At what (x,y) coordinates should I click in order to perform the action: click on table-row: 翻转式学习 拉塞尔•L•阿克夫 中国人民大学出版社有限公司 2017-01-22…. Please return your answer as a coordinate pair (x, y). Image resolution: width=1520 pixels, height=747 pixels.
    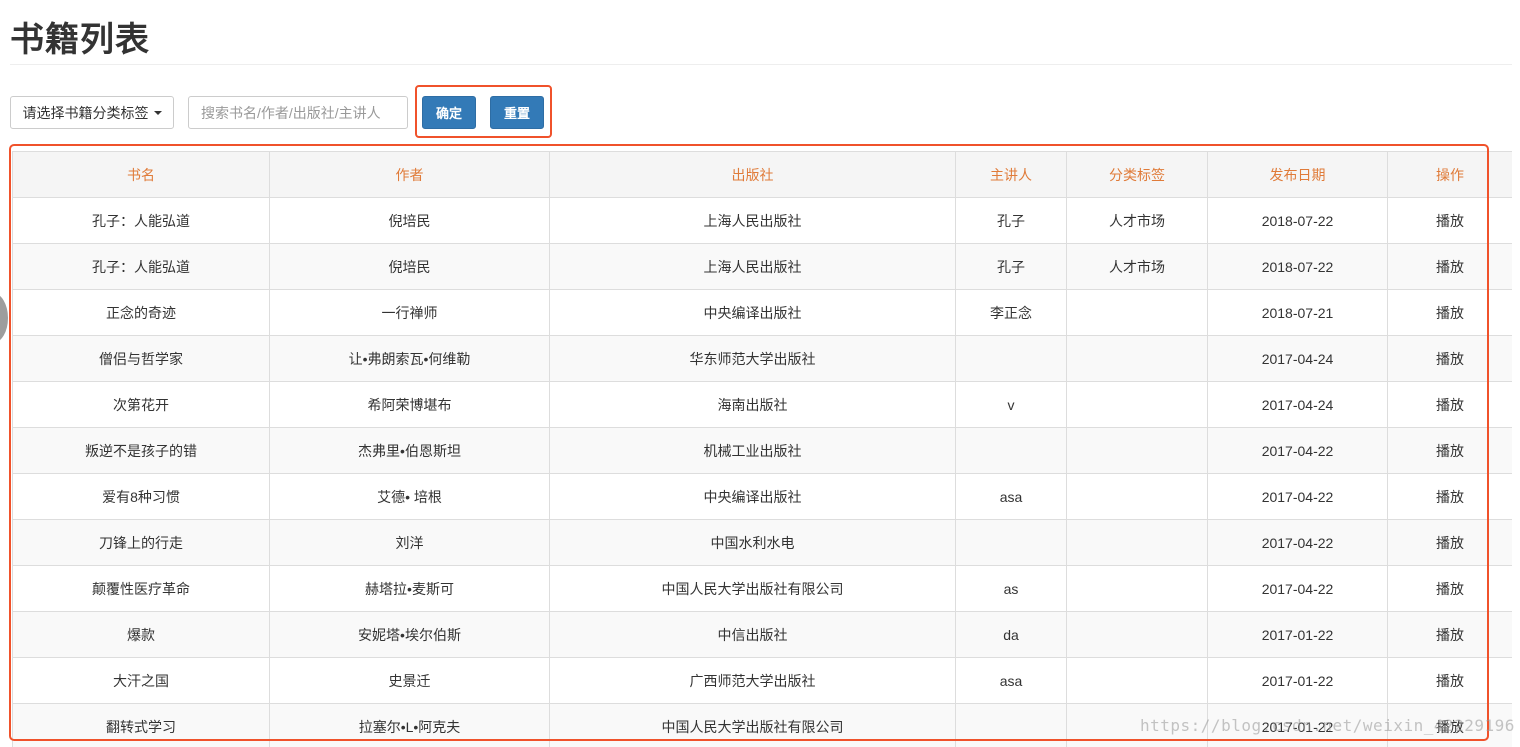
    Looking at the image, I should click on (762, 725).